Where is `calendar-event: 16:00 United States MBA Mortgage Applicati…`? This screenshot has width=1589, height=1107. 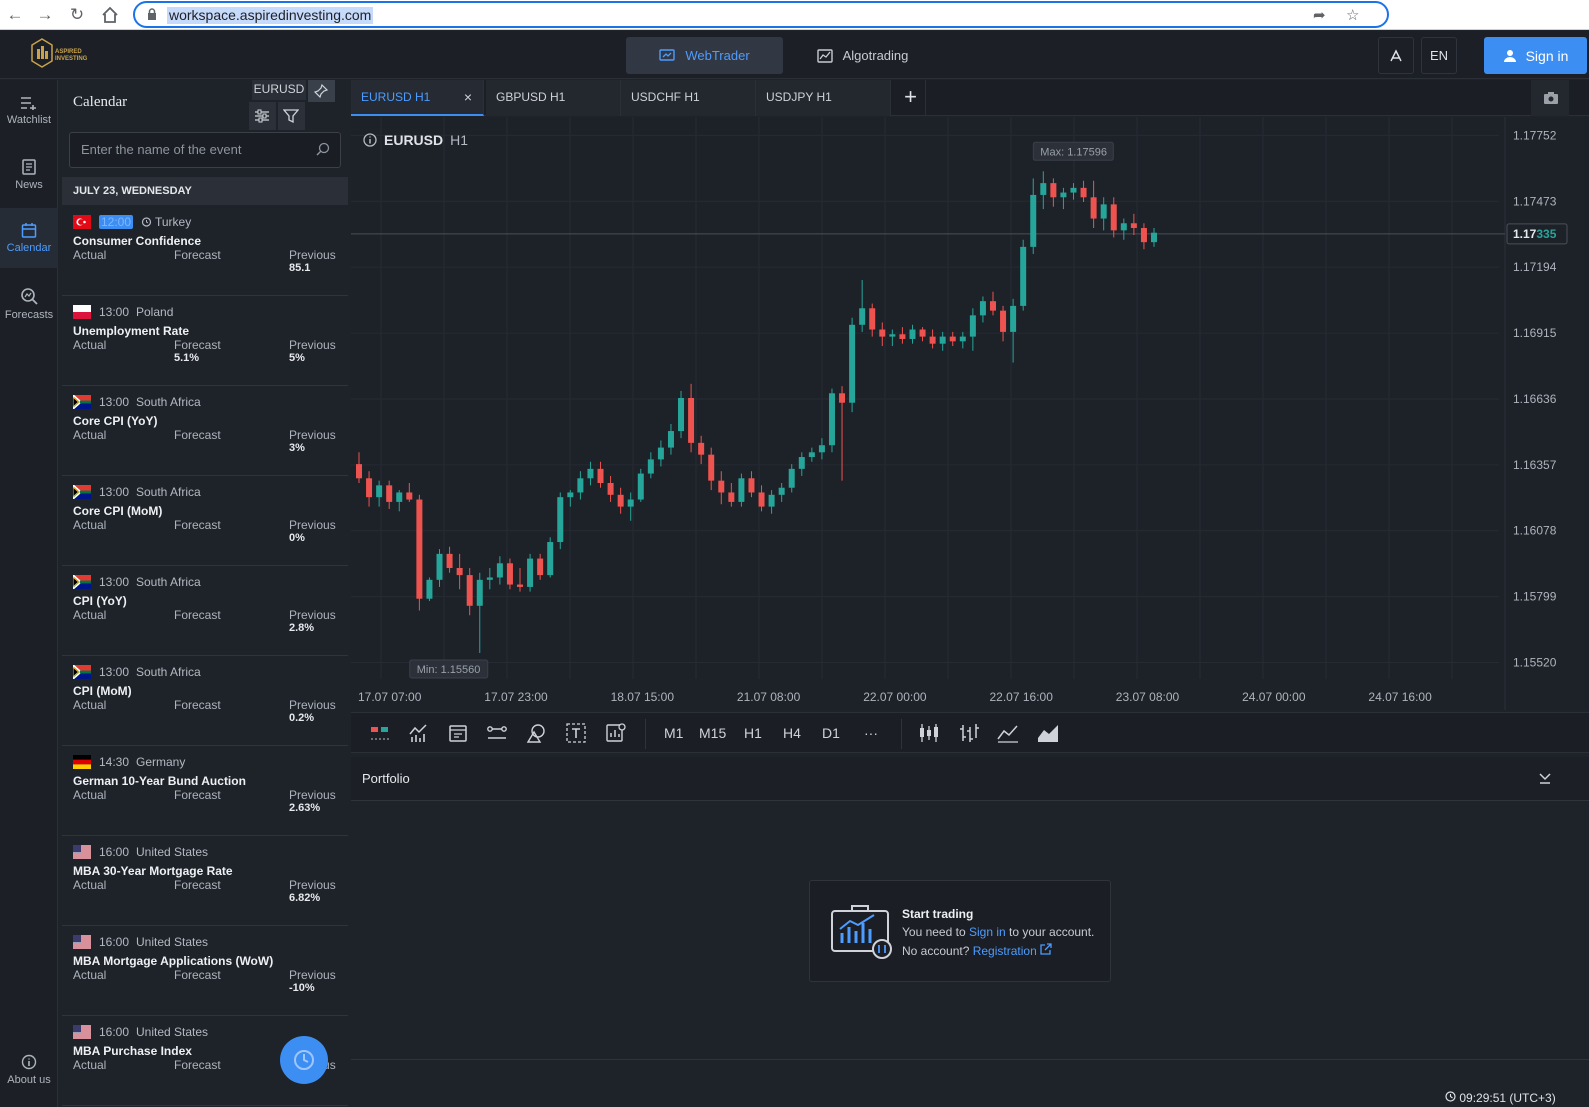
calendar-event: 16:00 United States MBA Mortgage Applicati… is located at coordinates (205, 971).